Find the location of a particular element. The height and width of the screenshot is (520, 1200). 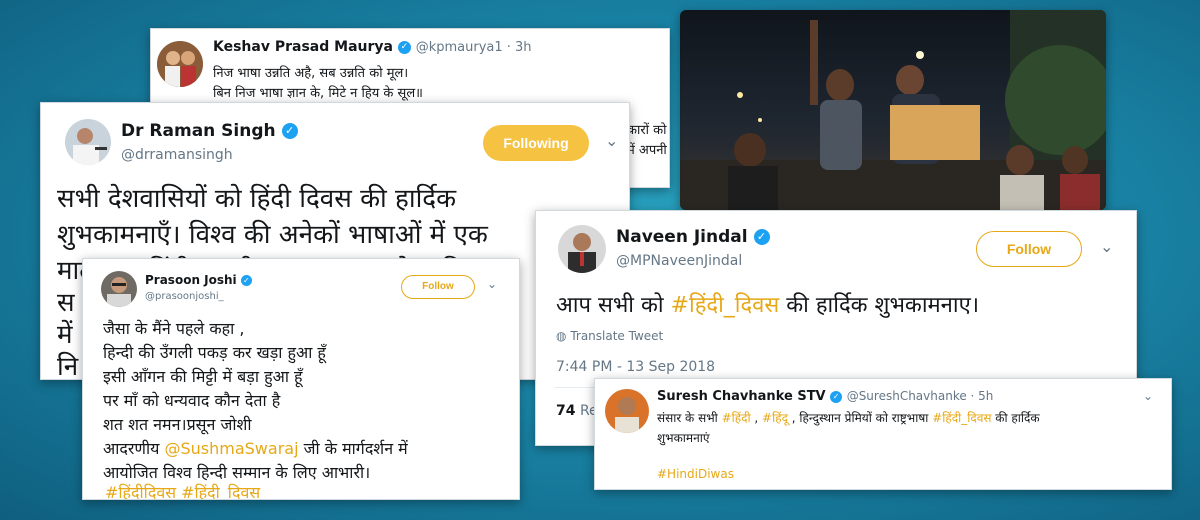

protest-photo-scene is located at coordinates (893, 110).